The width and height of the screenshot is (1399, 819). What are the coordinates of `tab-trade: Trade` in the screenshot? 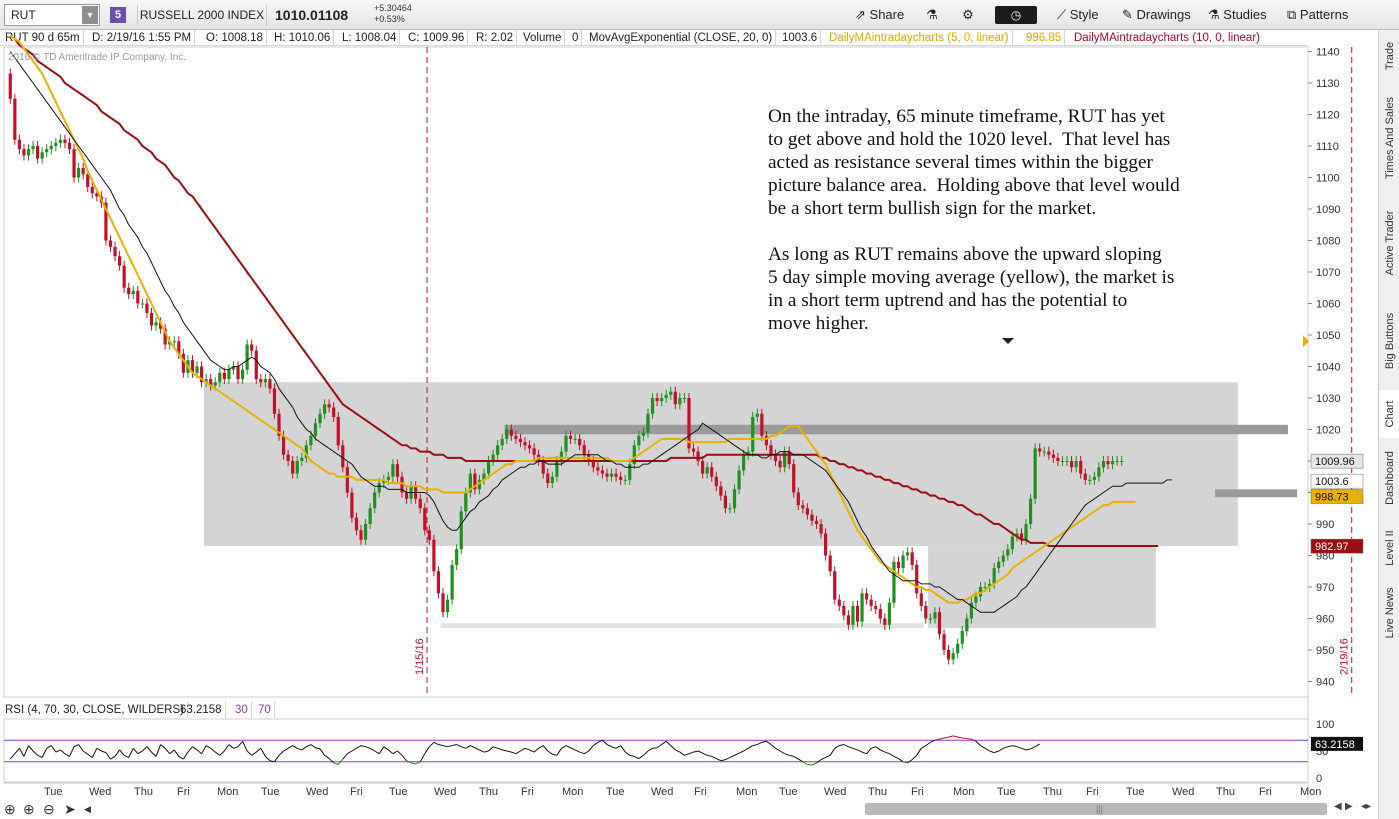 It's located at (1389, 56).